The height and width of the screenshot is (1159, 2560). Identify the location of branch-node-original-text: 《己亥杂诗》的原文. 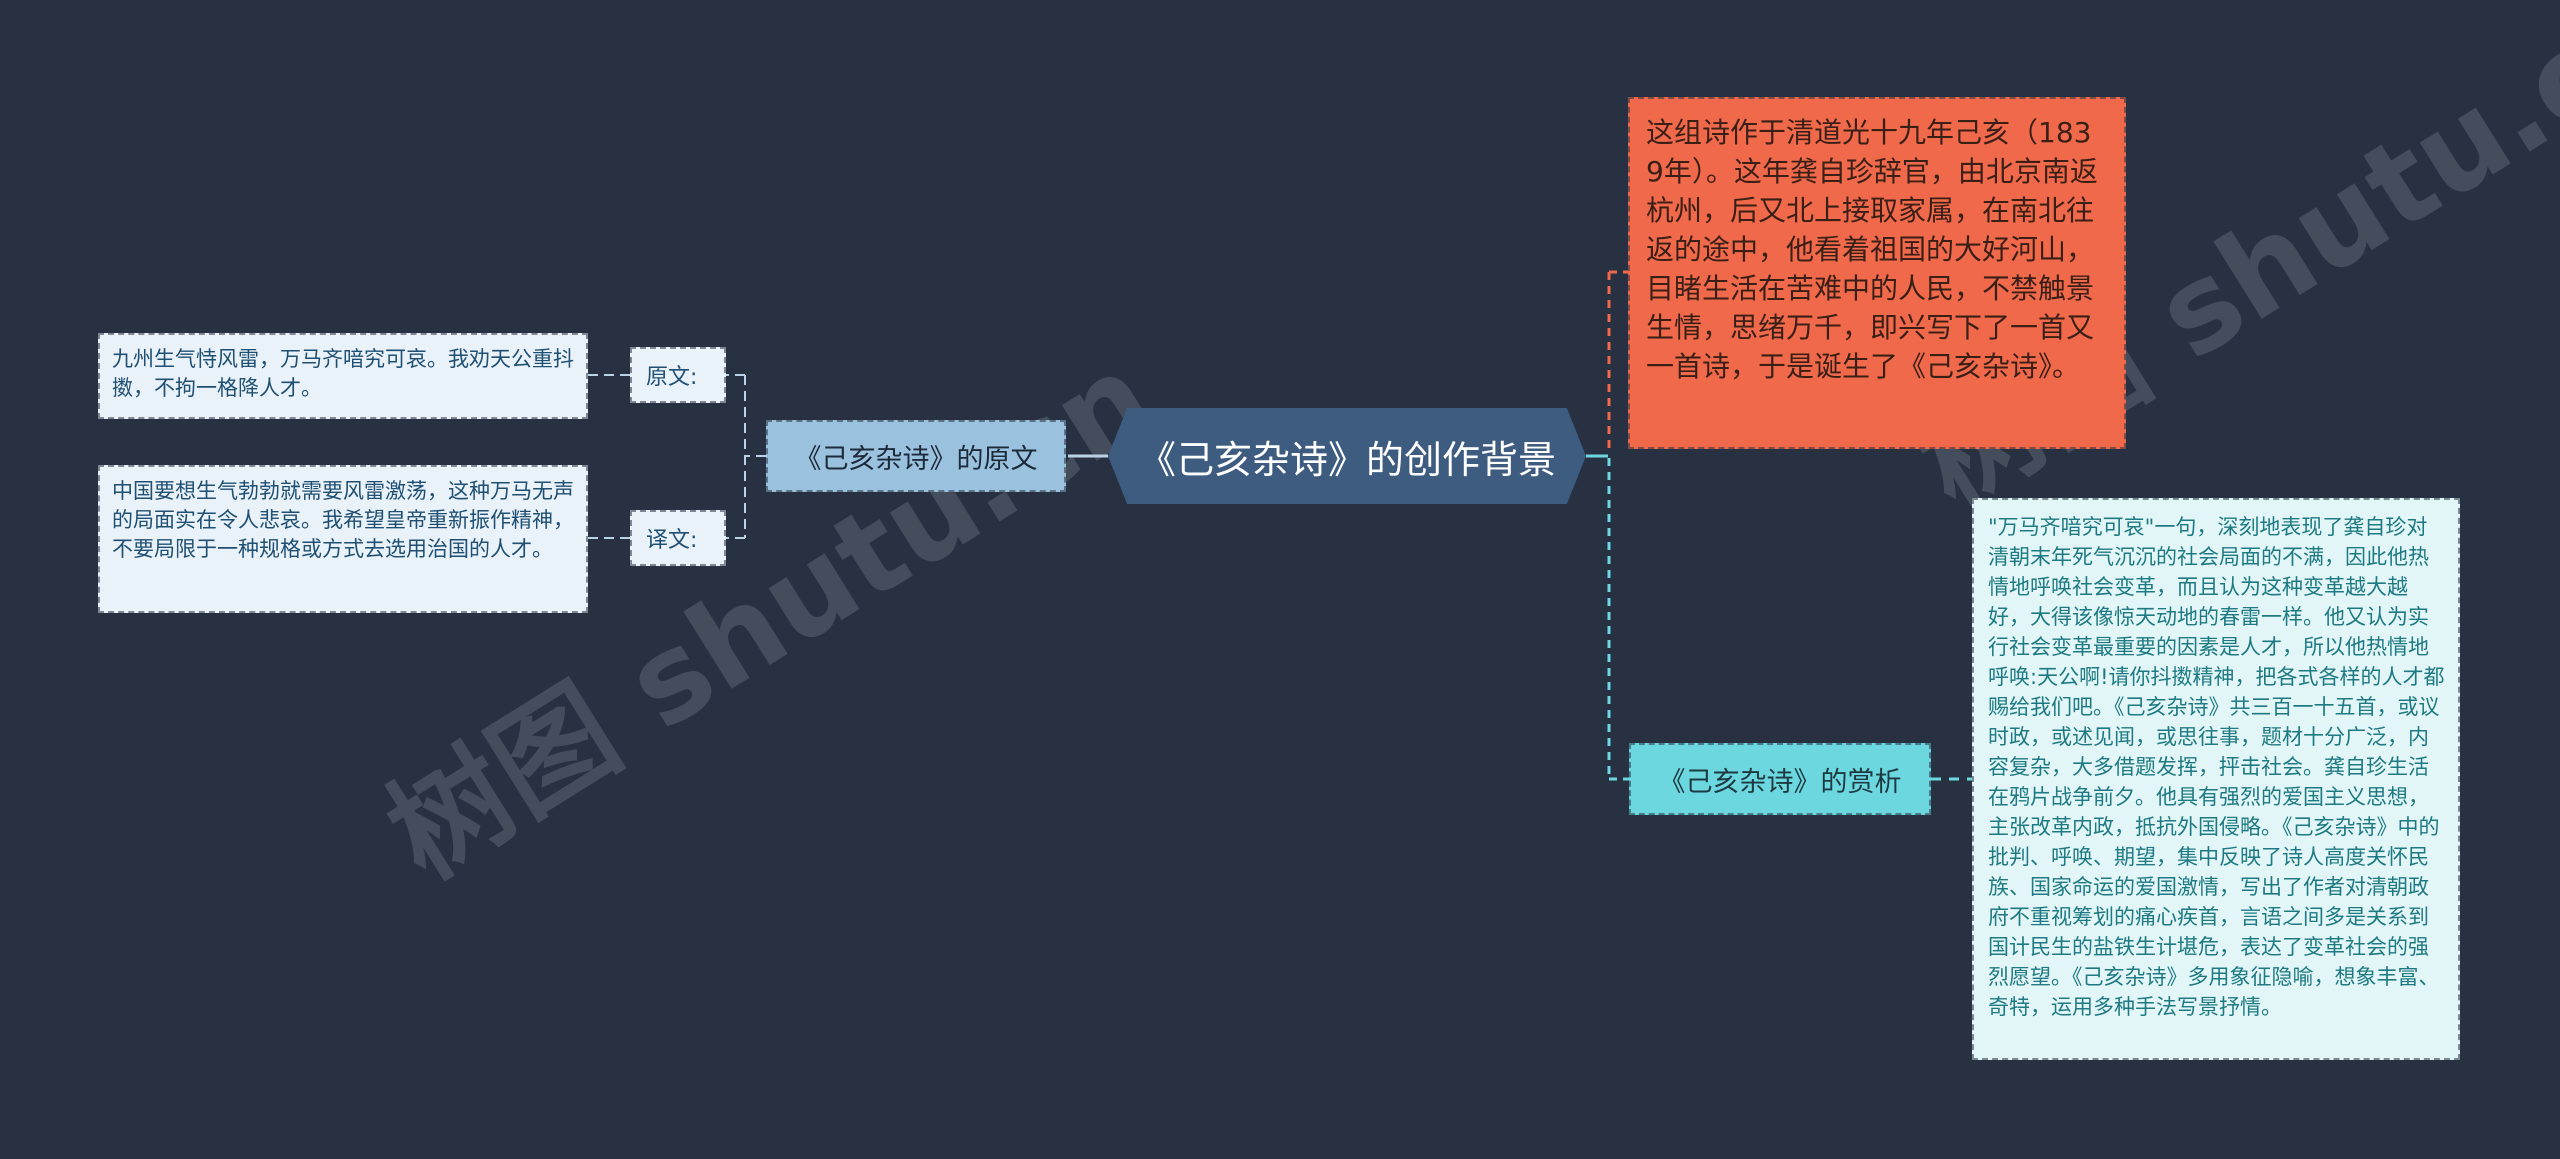
(916, 456).